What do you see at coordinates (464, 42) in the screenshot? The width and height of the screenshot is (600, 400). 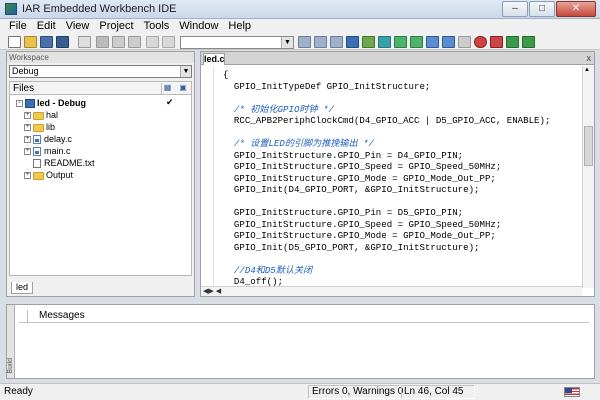 I see `stop-build-icon` at bounding box center [464, 42].